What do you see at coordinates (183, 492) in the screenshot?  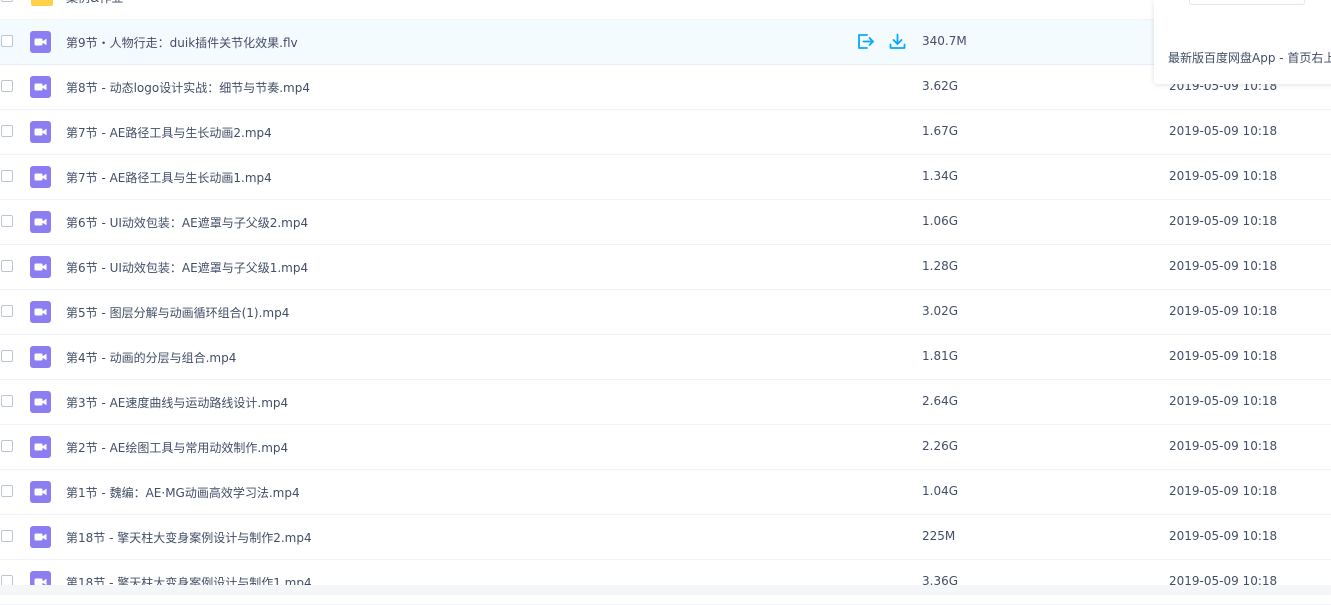 I see `file-name-link: 第1节 - 魏编：AE·MG动画高效学习法.mp4` at bounding box center [183, 492].